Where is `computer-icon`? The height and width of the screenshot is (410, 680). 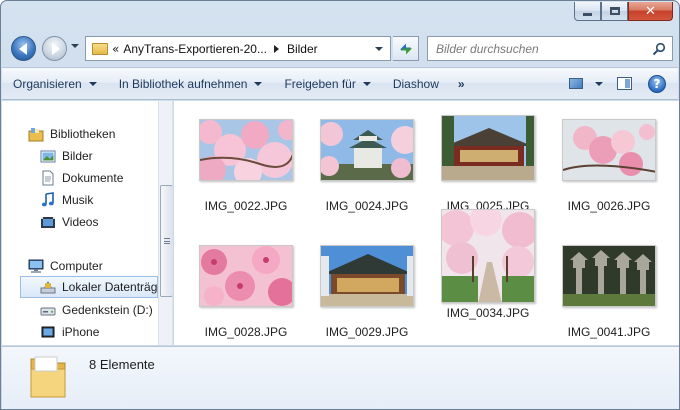
computer-icon is located at coordinates (36, 266).